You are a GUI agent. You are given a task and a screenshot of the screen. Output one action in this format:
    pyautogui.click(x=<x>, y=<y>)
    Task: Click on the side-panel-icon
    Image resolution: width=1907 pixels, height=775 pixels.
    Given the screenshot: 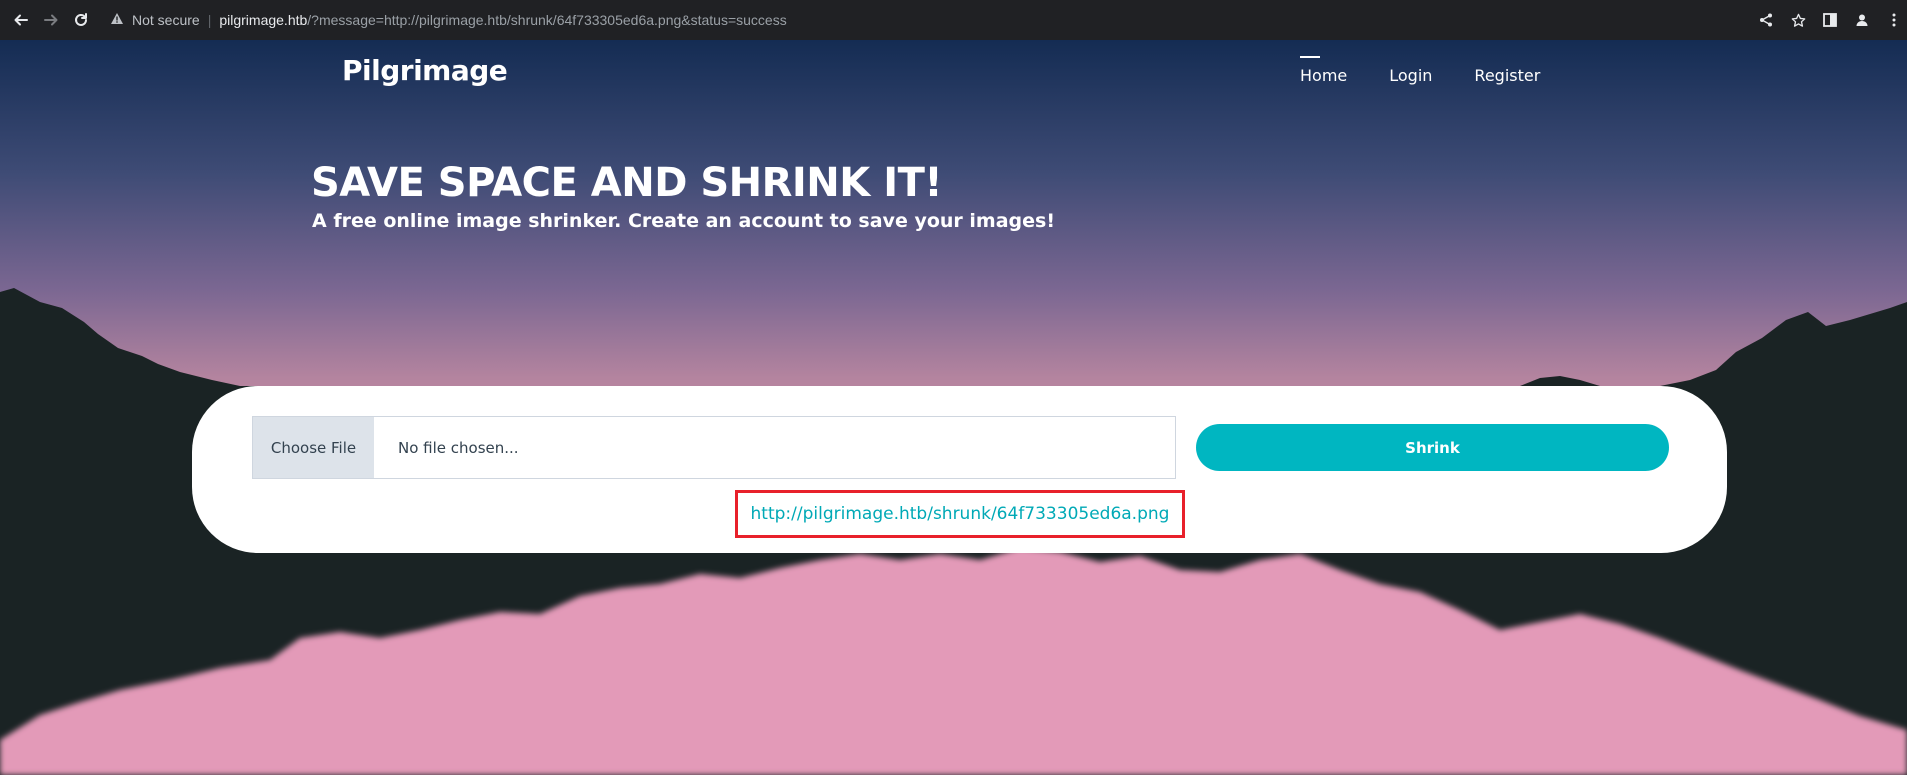 What is the action you would take?
    pyautogui.click(x=1830, y=20)
    